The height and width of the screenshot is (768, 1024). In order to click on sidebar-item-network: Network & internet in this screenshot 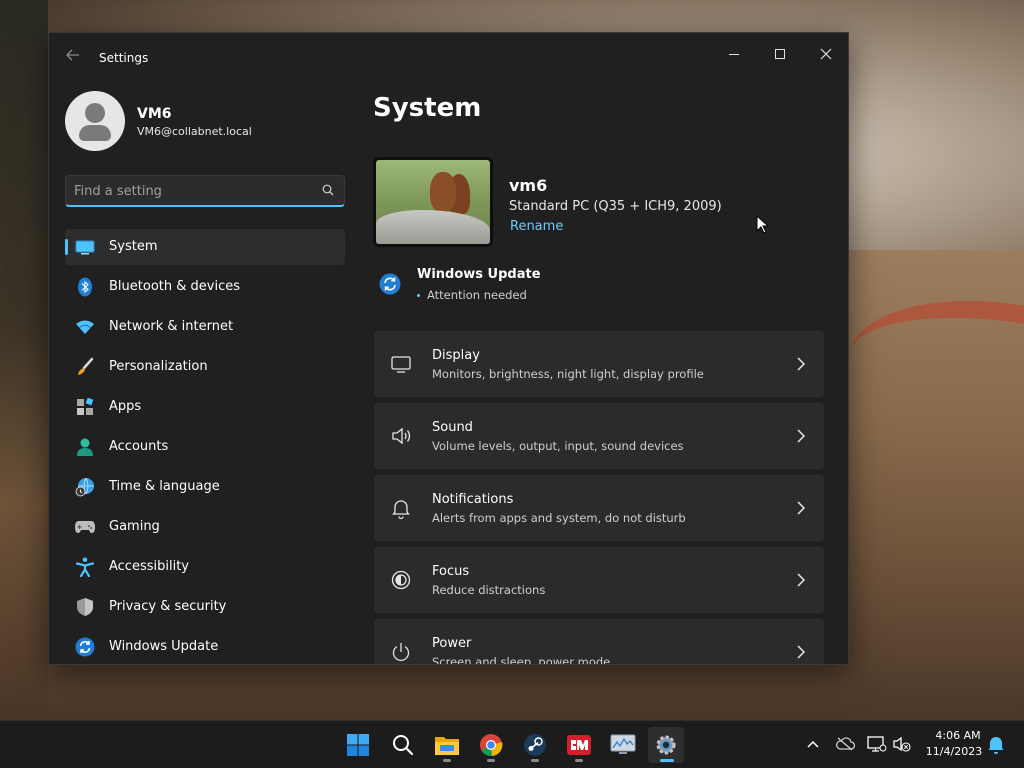, I will do `click(205, 327)`.